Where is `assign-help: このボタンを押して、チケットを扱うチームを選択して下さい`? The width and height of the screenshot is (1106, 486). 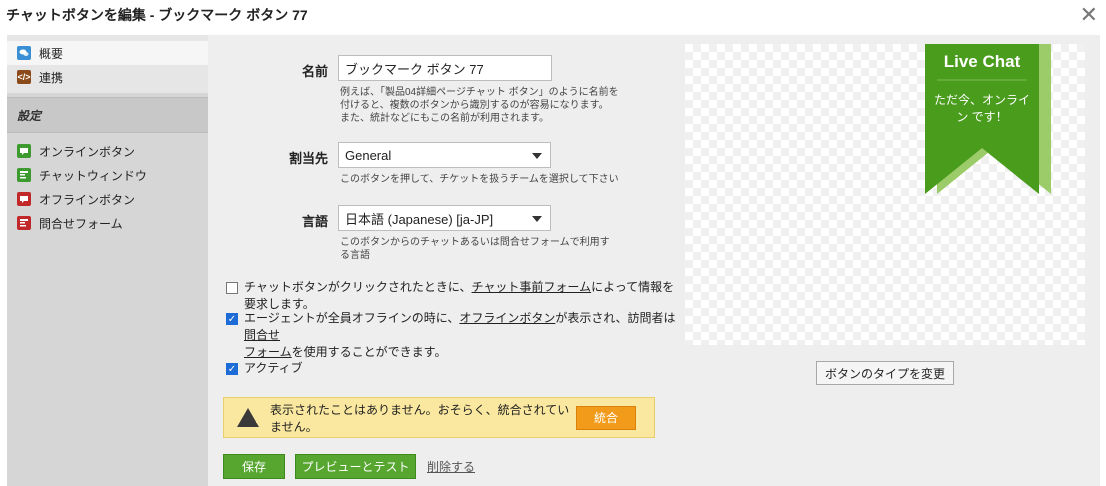
assign-help: このボタンを押して、チケットを扱うチームを選択して下さい is located at coordinates (479, 179).